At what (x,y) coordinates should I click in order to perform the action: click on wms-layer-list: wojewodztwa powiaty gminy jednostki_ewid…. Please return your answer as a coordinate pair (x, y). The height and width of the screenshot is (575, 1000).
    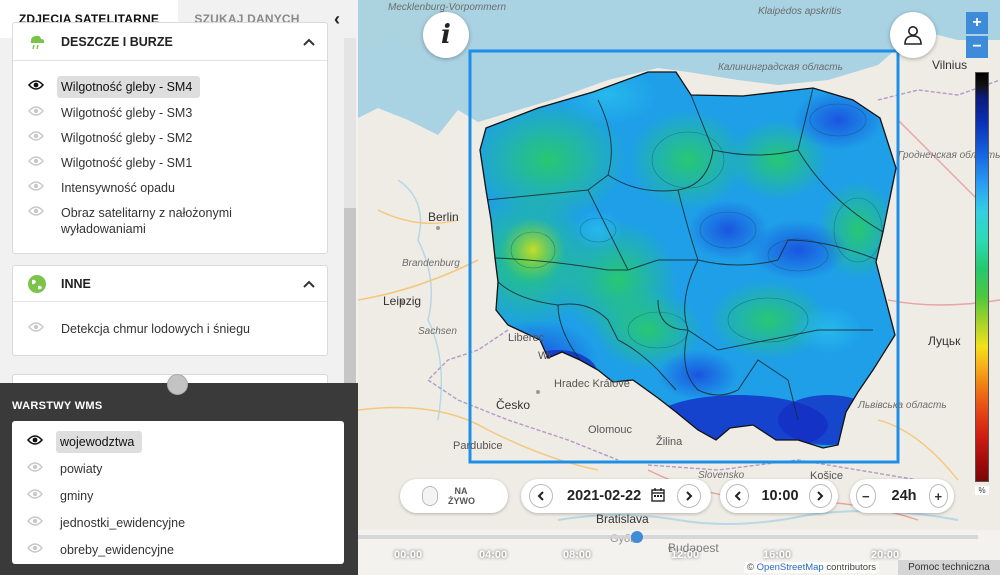
    Looking at the image, I should click on (178, 492).